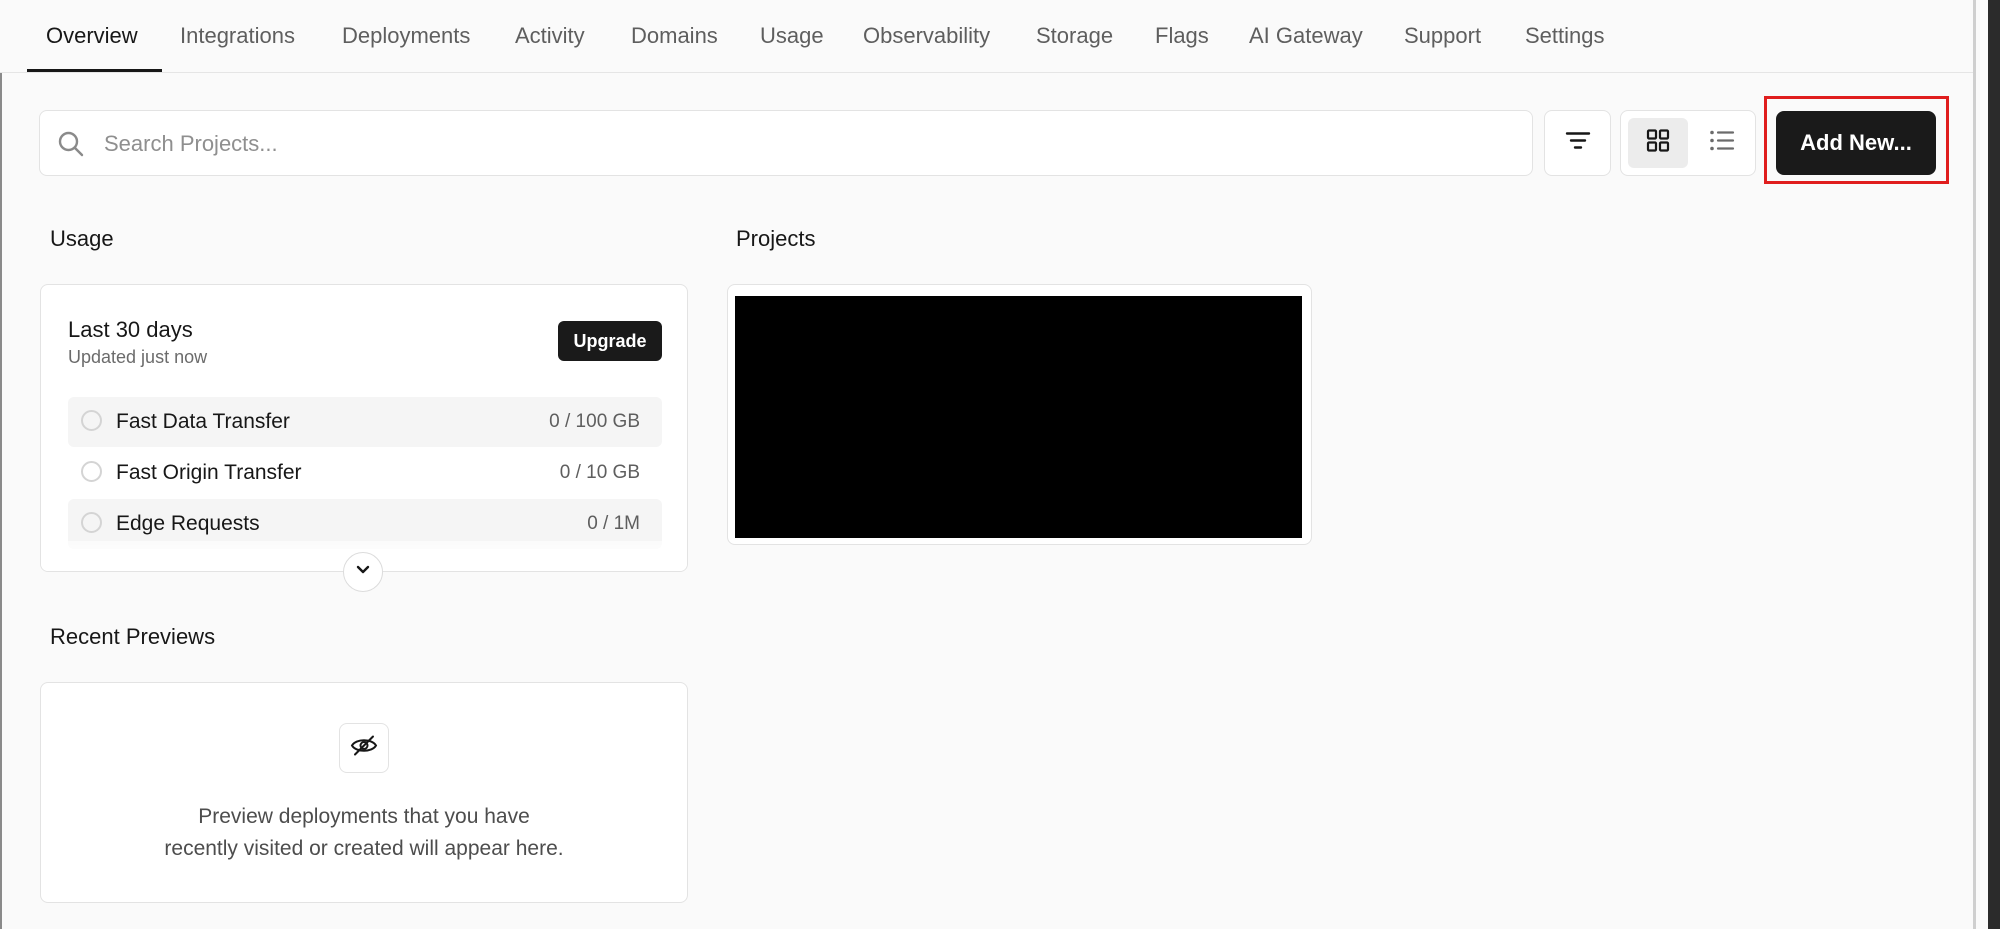 The image size is (2000, 929). Describe the element at coordinates (674, 36) in the screenshot. I see `tab-domains: Domains` at that location.